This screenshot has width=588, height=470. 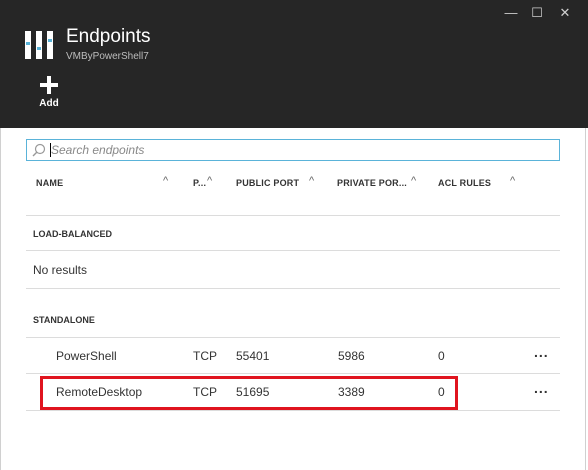 I want to click on blade-subtitle: VMByPowerShell7, so click(x=107, y=56).